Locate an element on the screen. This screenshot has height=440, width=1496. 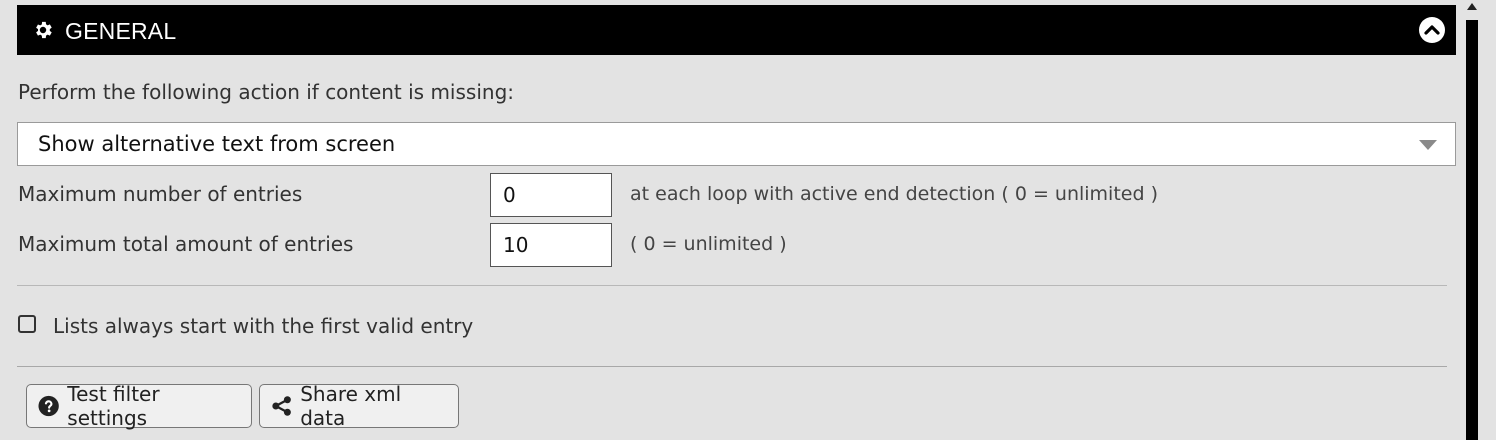
test-filter-settings-label: Test filter settings is located at coordinates (113, 406).